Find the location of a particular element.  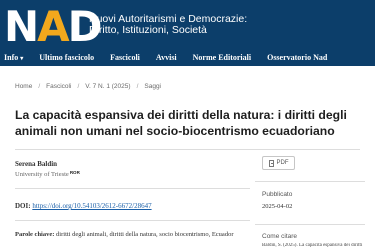

breadcrumb-fascicoli: Fascicoli is located at coordinates (58, 86).